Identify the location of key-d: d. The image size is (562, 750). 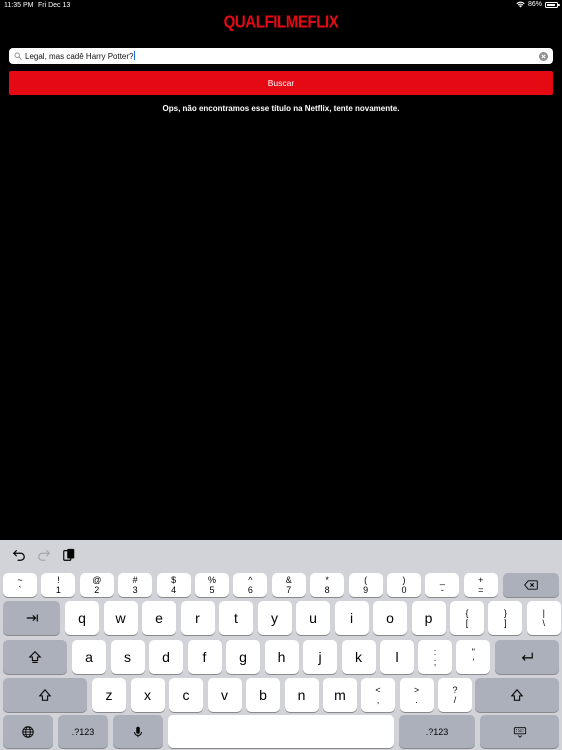
(166, 657).